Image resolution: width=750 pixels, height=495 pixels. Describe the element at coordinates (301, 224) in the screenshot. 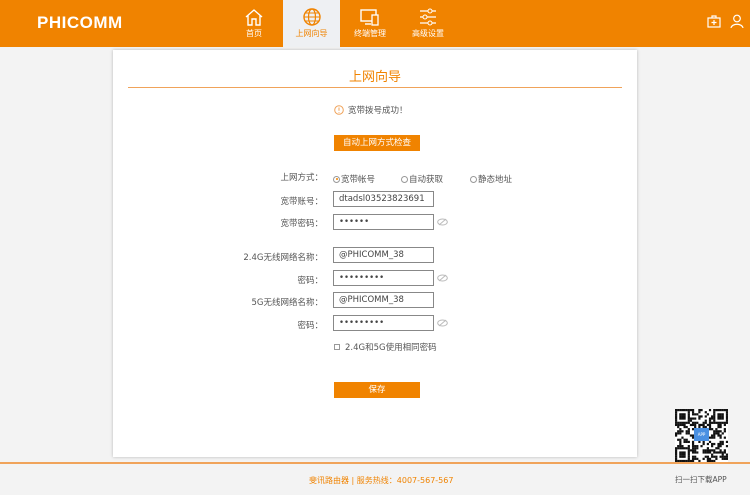

I see `bb-password-label: 宽带密码：` at that location.